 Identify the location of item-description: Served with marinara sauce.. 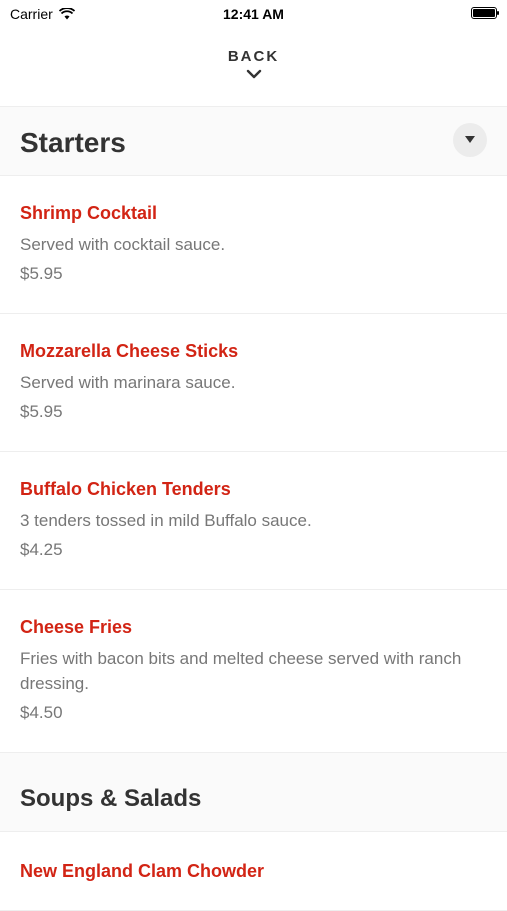
(128, 382).